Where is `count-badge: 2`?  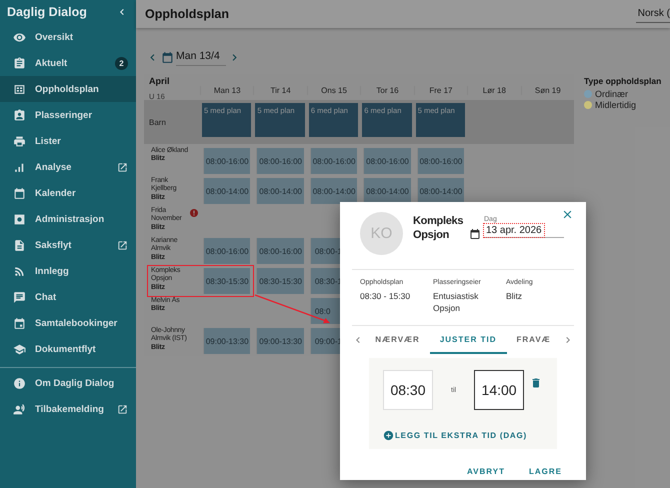 count-badge: 2 is located at coordinates (121, 63).